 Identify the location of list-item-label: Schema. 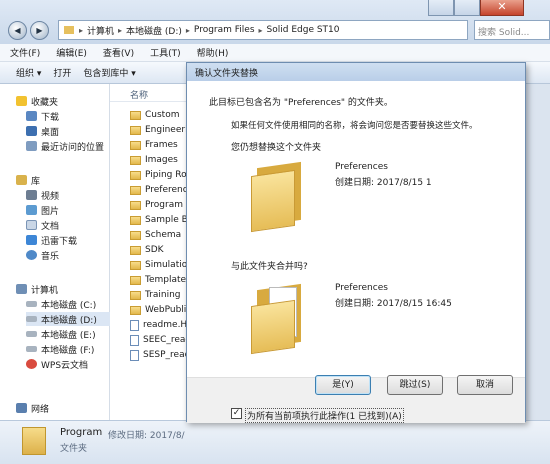
(163, 235).